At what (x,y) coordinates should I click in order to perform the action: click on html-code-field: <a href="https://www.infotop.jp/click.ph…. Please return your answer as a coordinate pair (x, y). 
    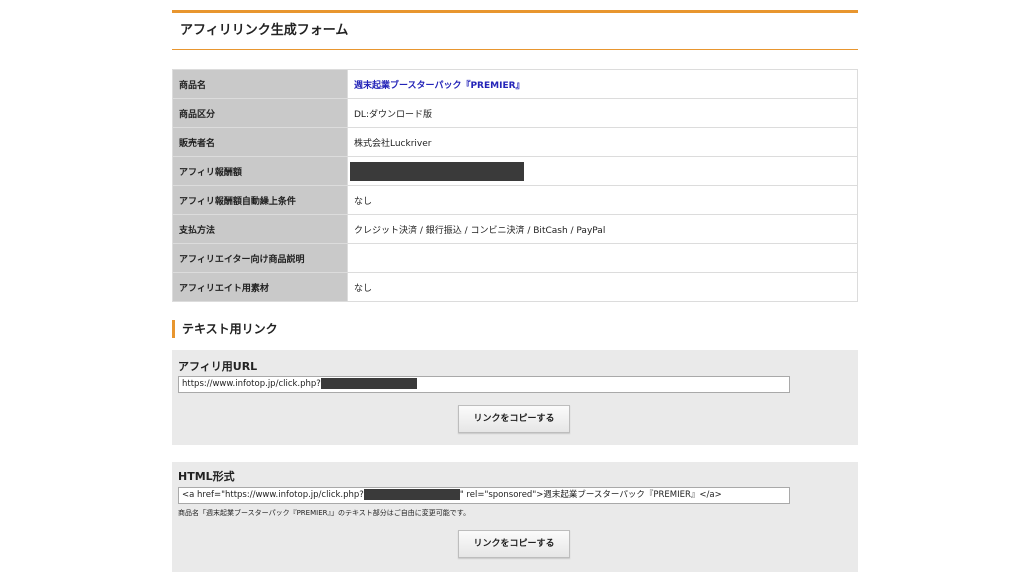
    Looking at the image, I should click on (484, 495).